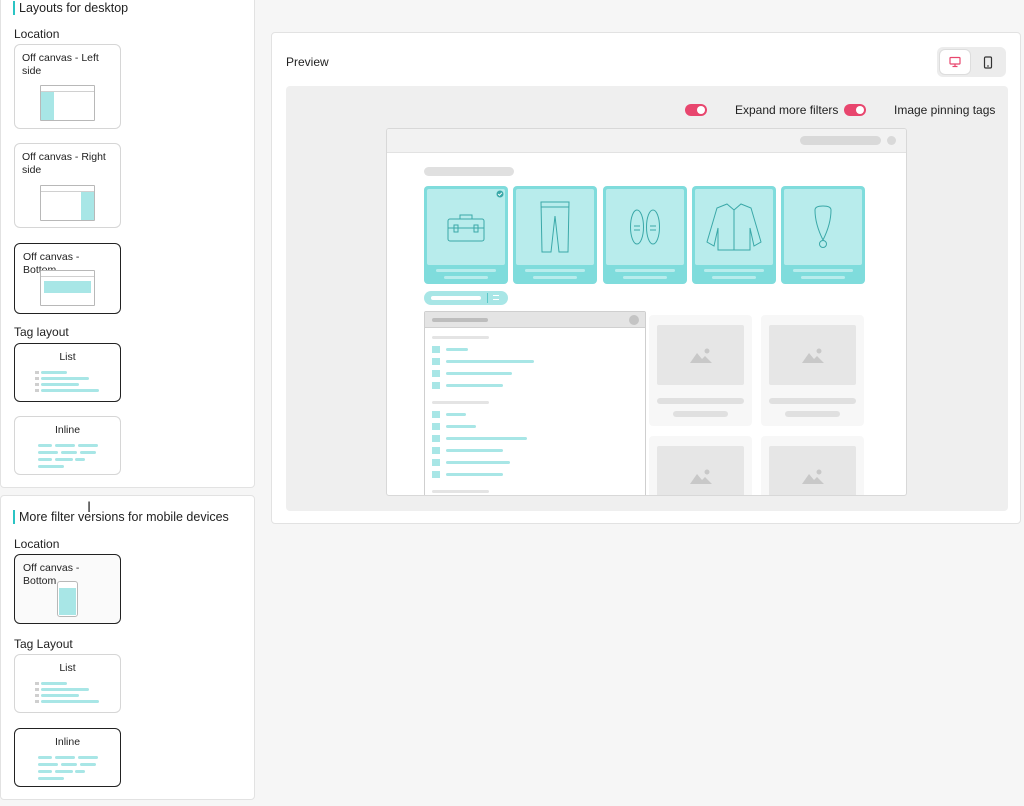 The height and width of the screenshot is (806, 1024). Describe the element at coordinates (43, 644) in the screenshot. I see `mobile-tag-layout-label: Tag Layout` at that location.